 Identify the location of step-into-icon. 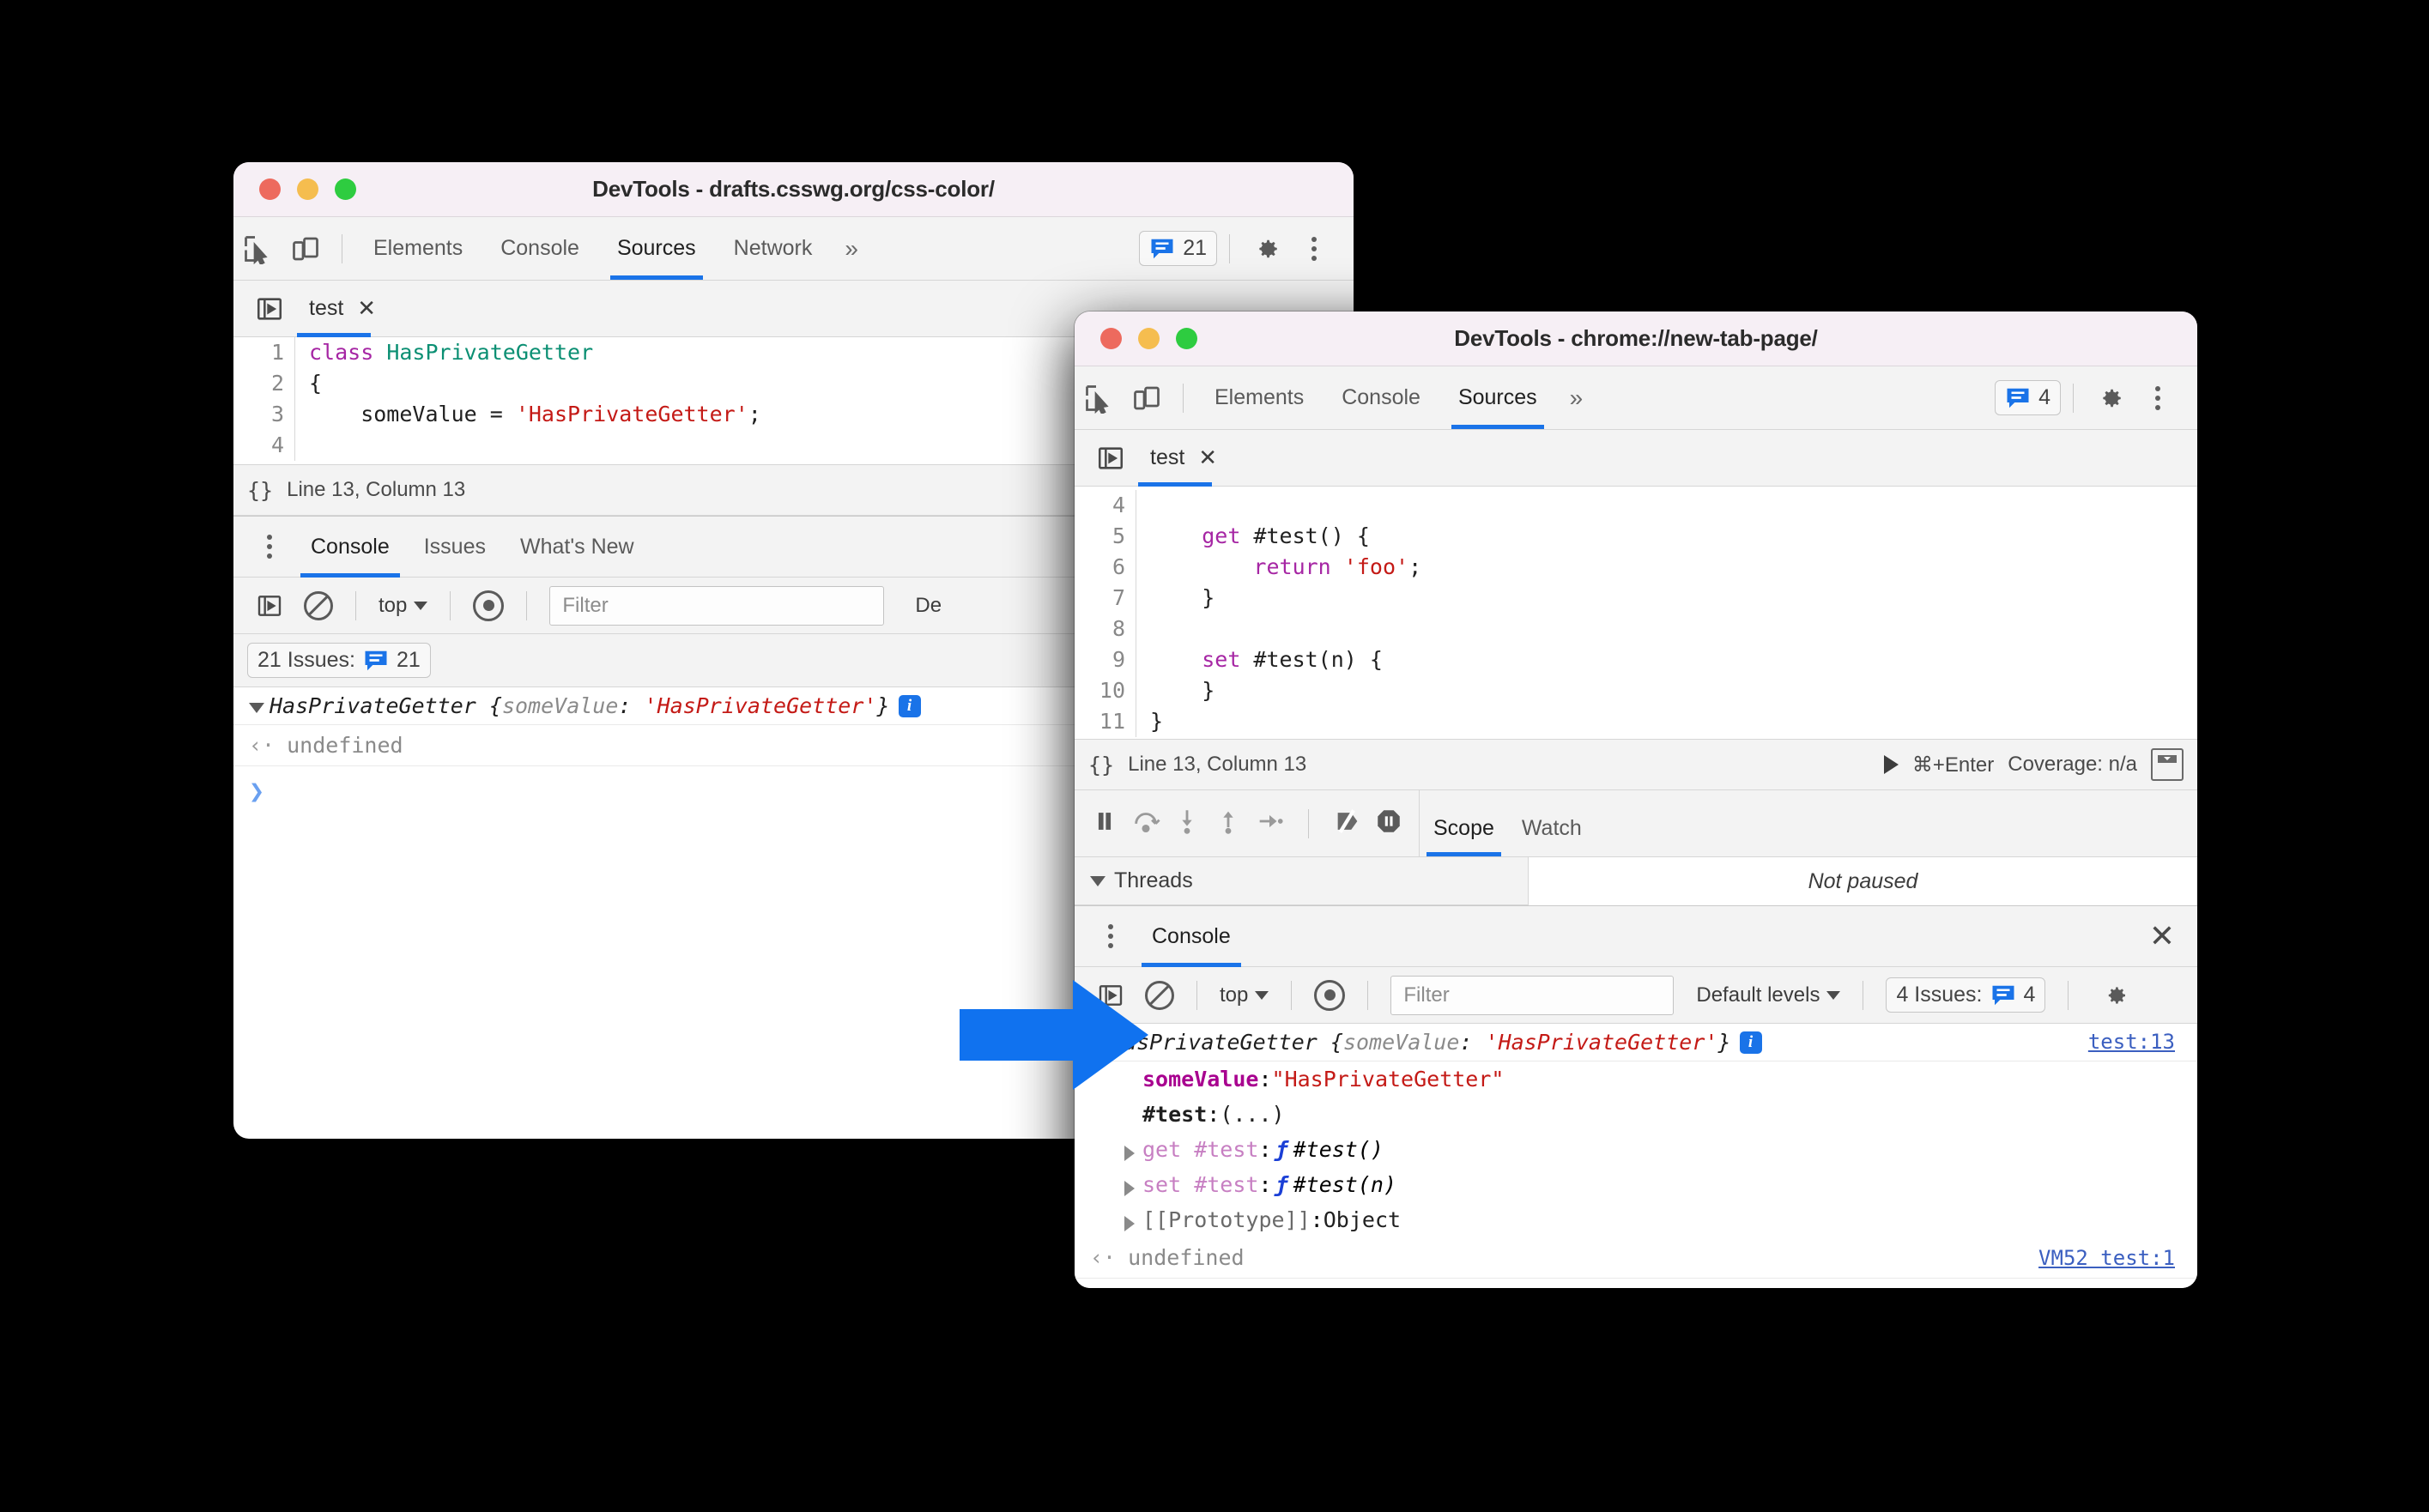
(1187, 823).